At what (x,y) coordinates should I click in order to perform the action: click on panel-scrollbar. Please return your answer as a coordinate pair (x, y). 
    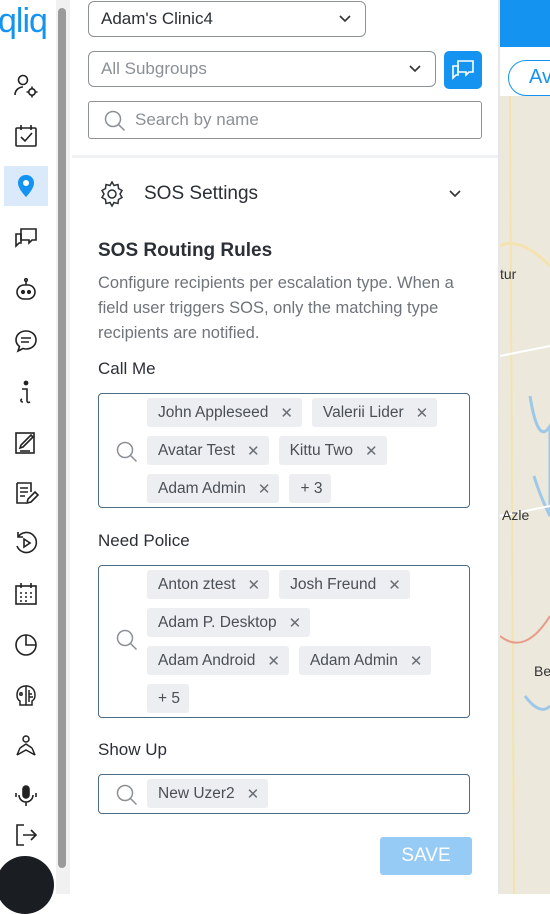
    Looking at the image, I should click on (499, 447).